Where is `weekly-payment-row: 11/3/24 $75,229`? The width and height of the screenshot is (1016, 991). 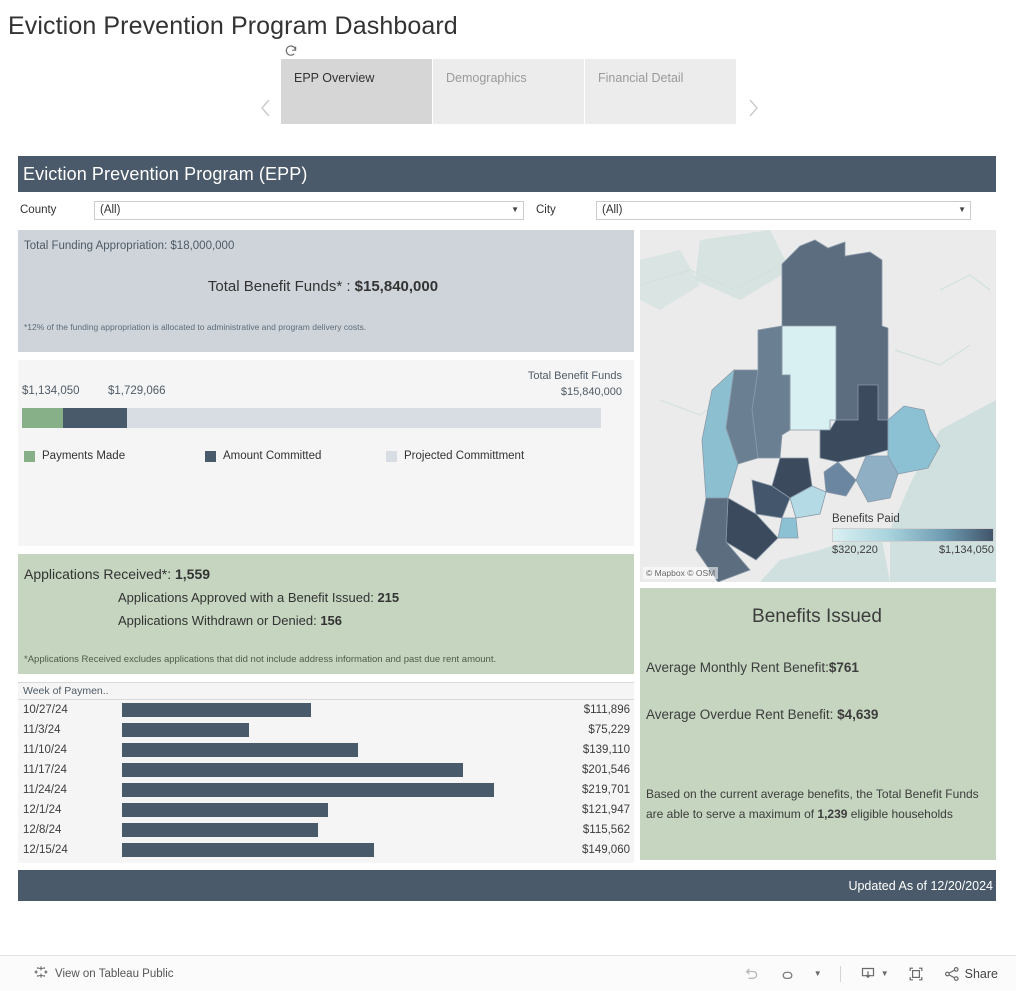
weekly-payment-row: 11/3/24 $75,229 is located at coordinates (326, 730).